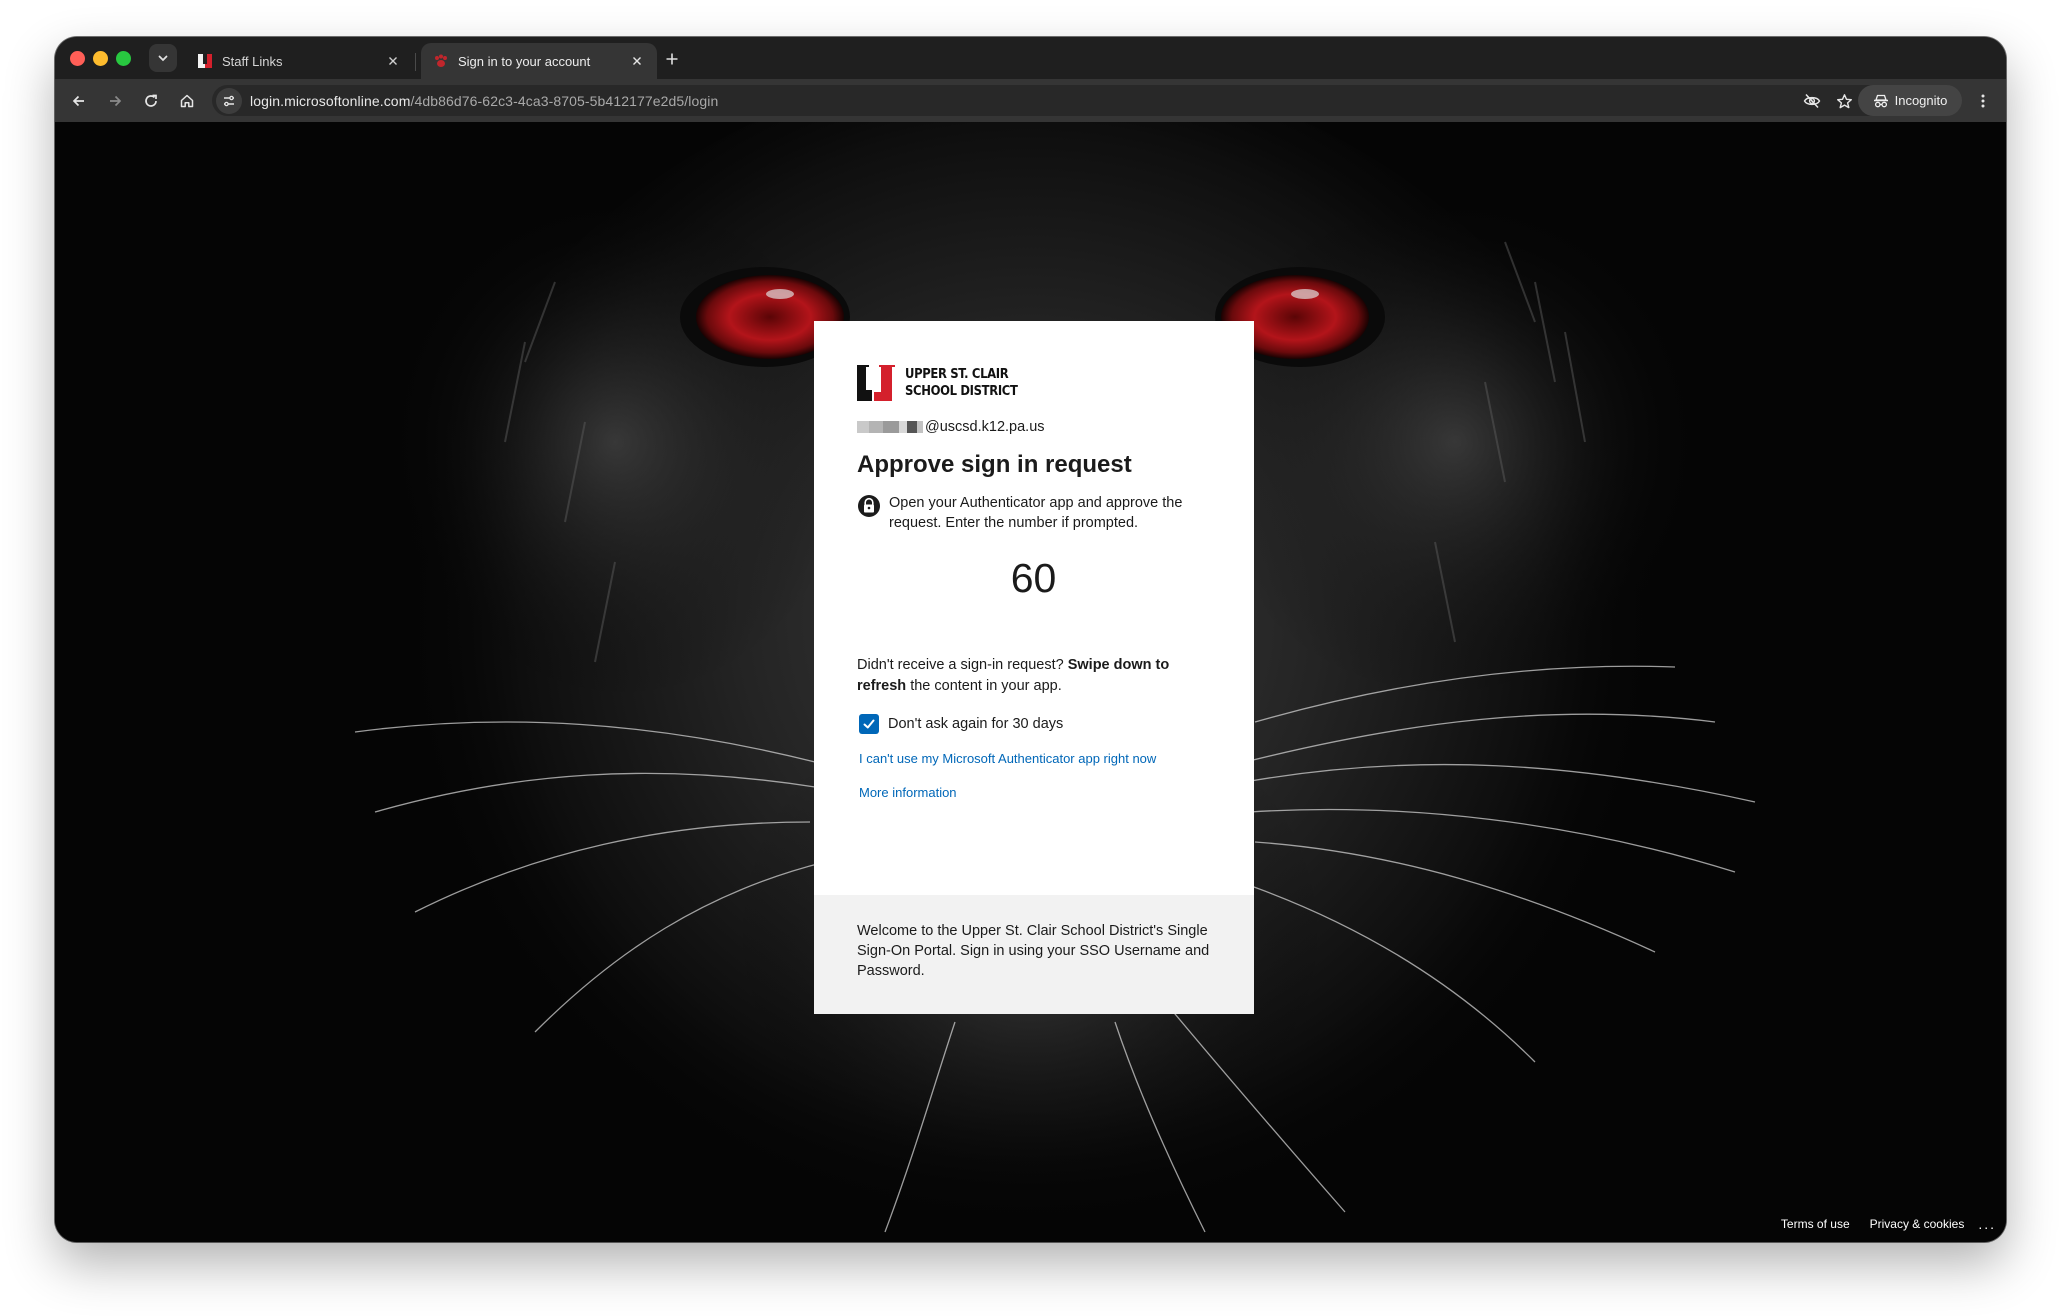  I want to click on tab-title: Staff Links, so click(252, 61).